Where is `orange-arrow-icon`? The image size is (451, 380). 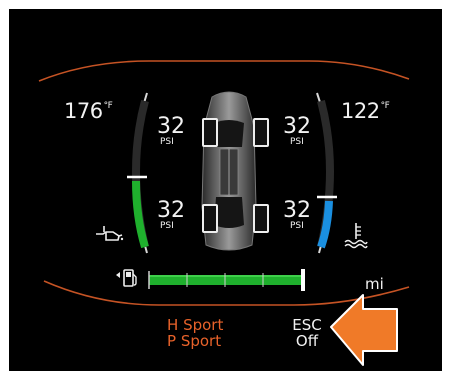 orange-arrow-icon is located at coordinates (364, 330).